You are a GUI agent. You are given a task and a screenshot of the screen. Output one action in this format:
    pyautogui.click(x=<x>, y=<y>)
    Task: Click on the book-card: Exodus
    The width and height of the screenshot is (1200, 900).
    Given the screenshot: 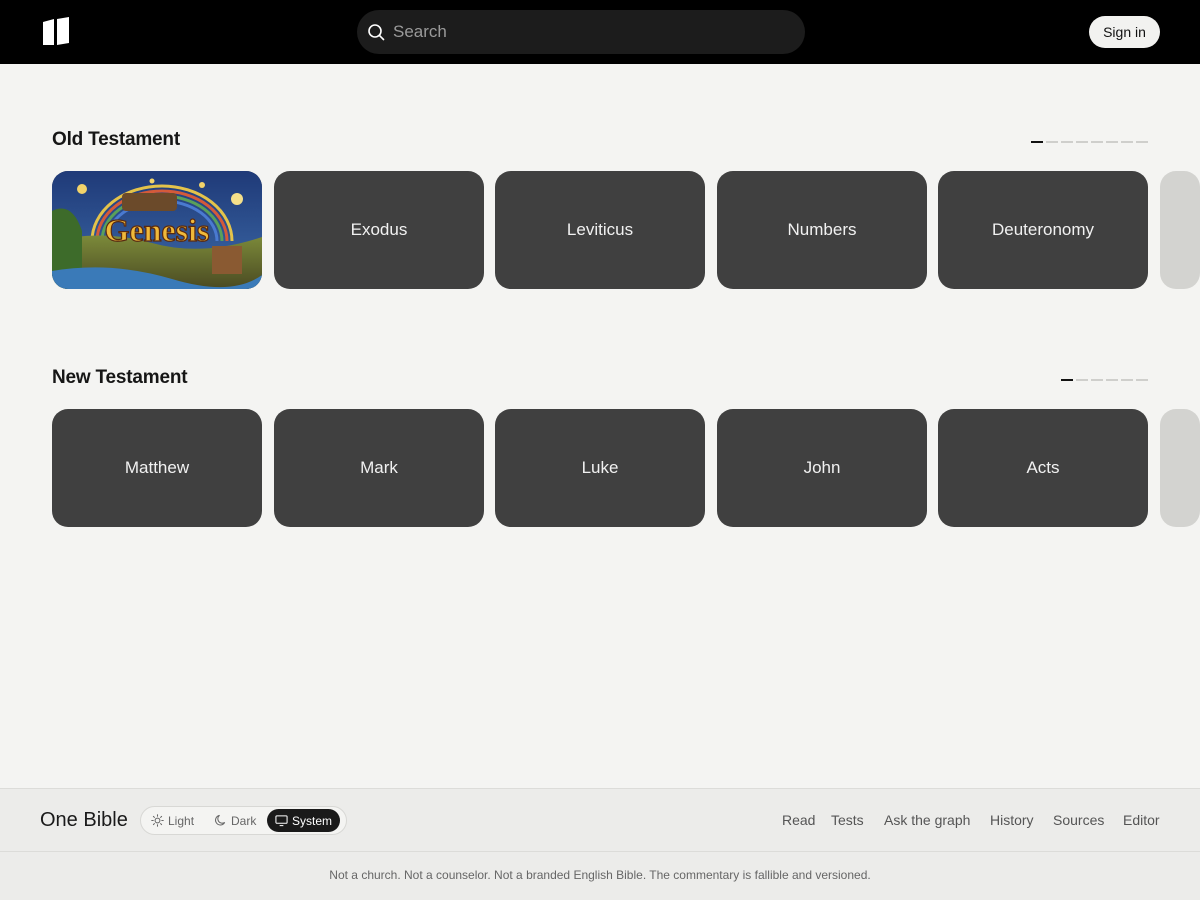 What is the action you would take?
    pyautogui.click(x=379, y=230)
    